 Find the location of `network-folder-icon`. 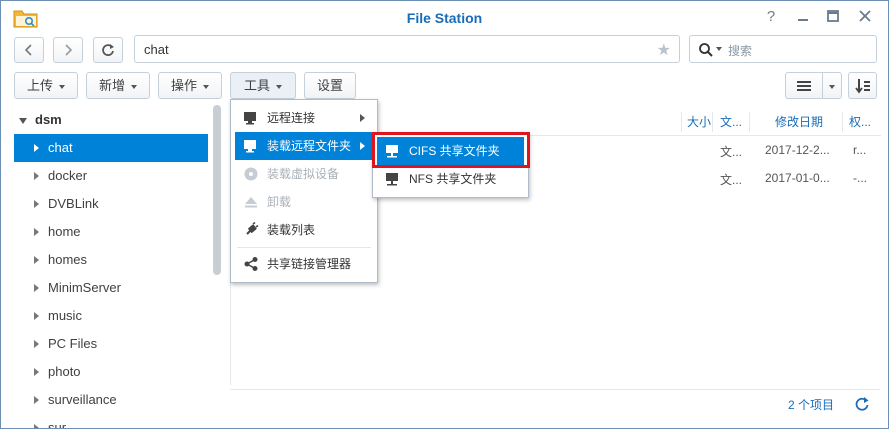

network-folder-icon is located at coordinates (392, 179).